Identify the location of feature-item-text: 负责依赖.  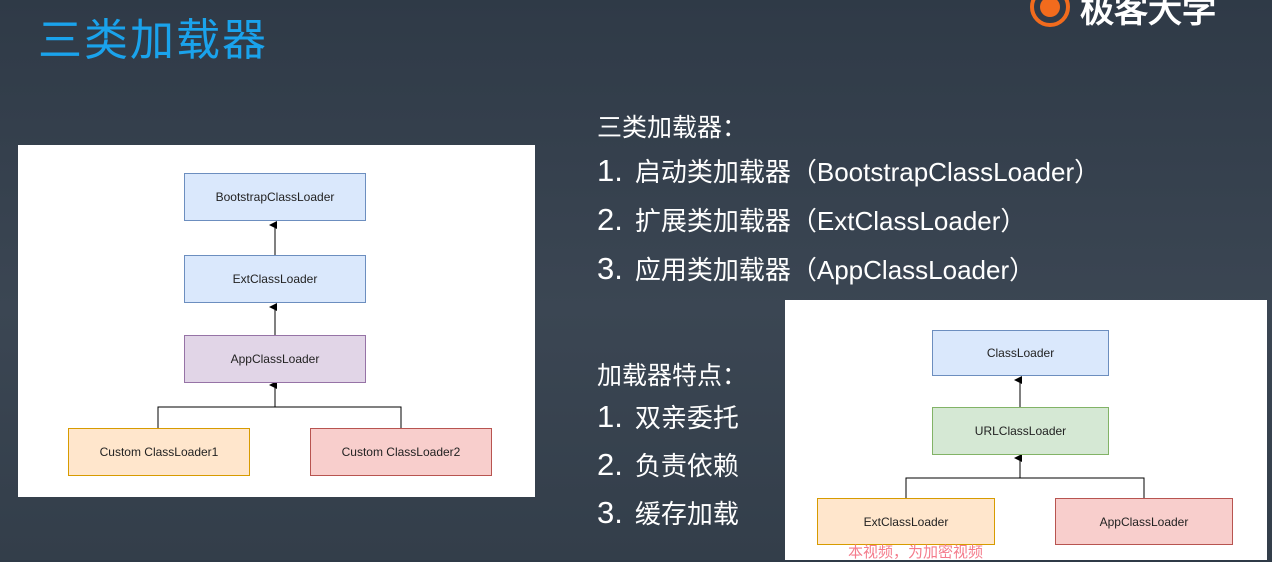
(686, 467).